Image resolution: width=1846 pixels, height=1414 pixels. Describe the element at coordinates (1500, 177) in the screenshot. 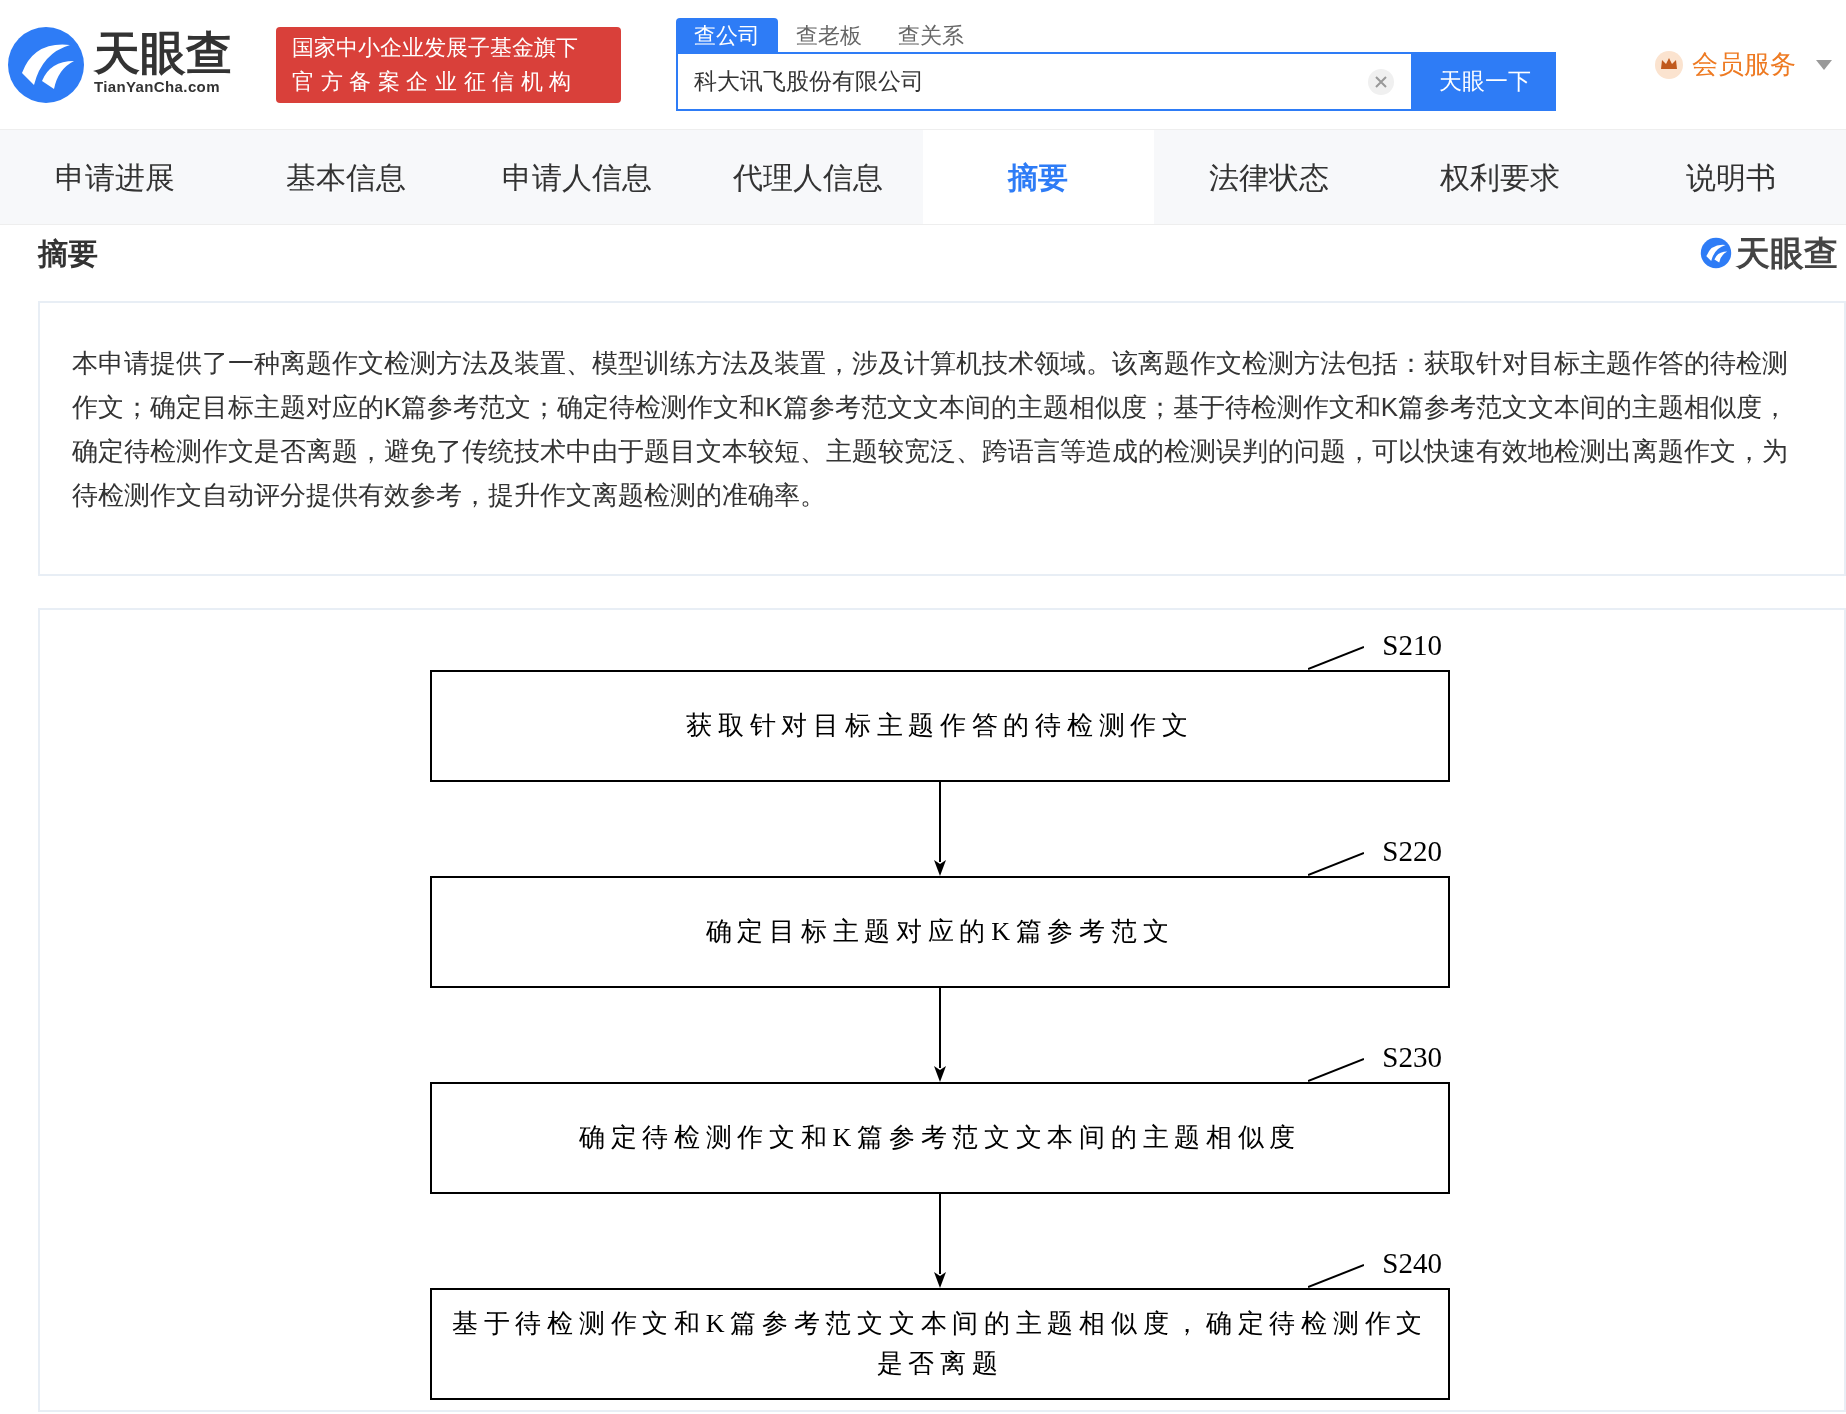

I see `tab: 权利要求` at that location.